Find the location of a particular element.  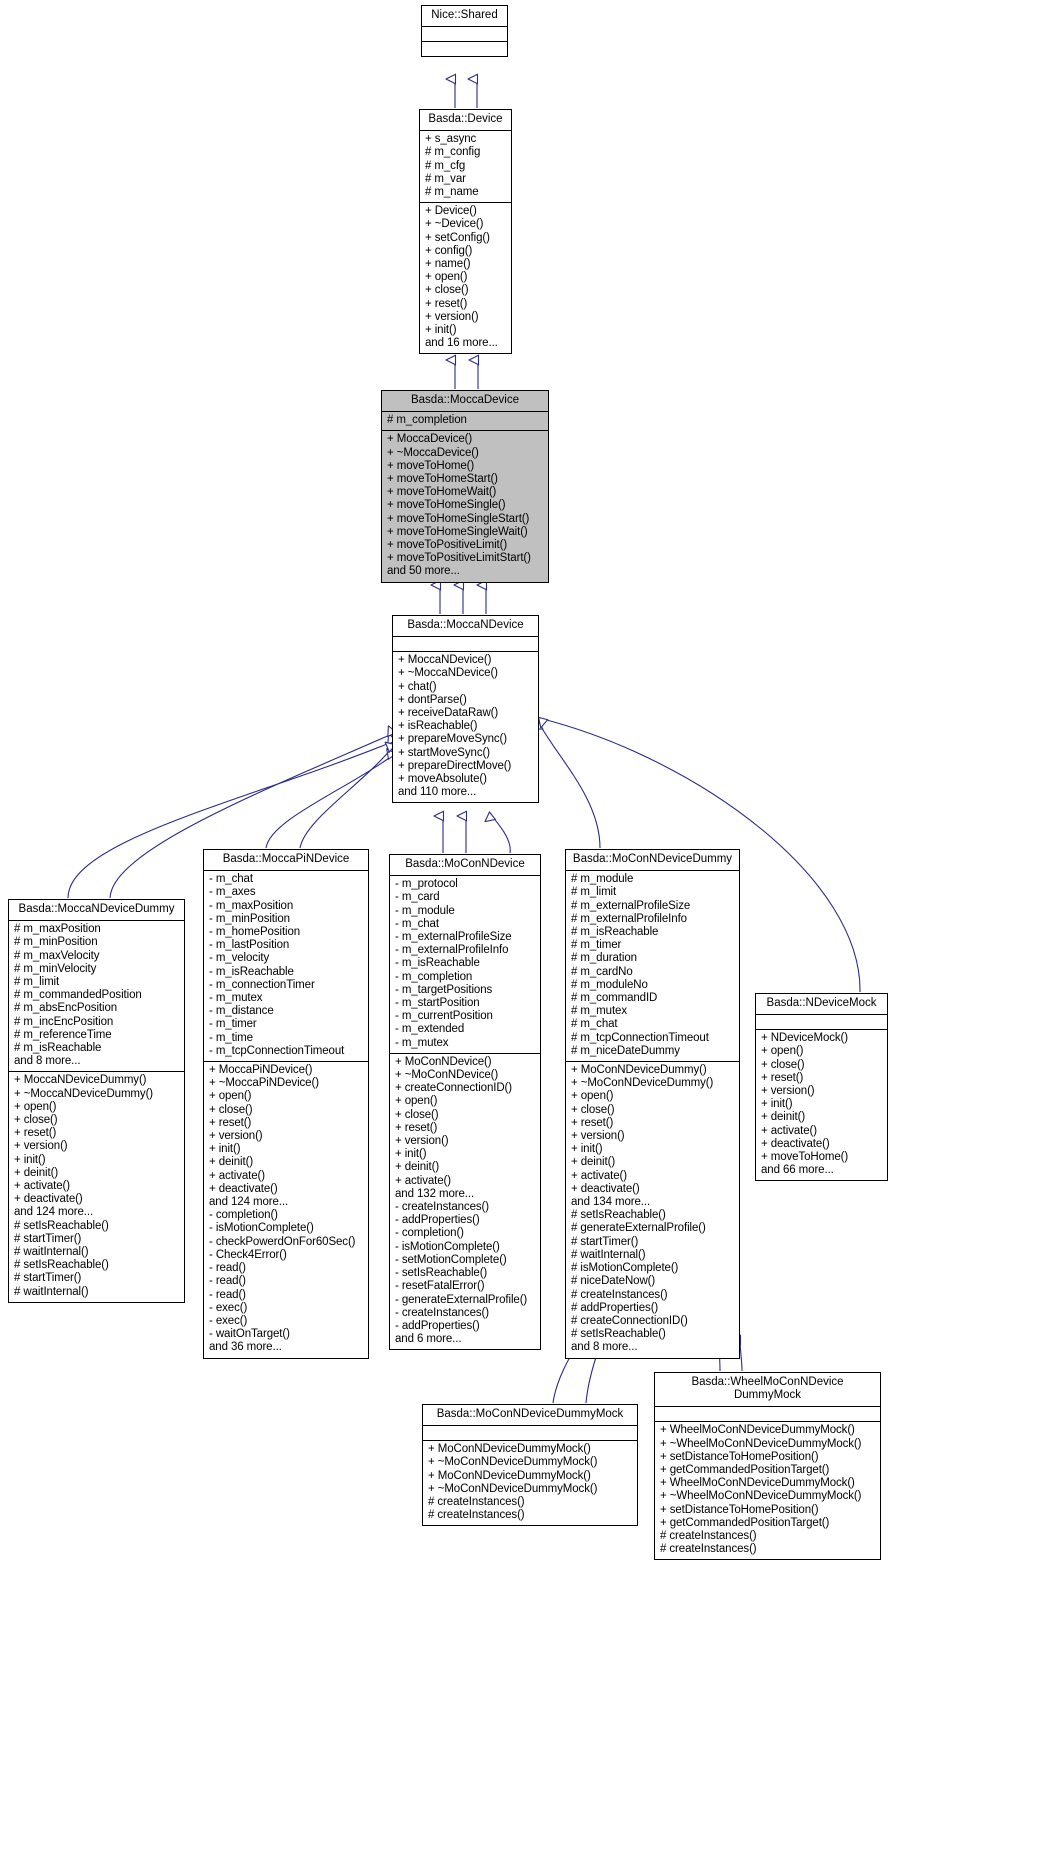

member-row: - Check4Error() is located at coordinates (248, 1254).